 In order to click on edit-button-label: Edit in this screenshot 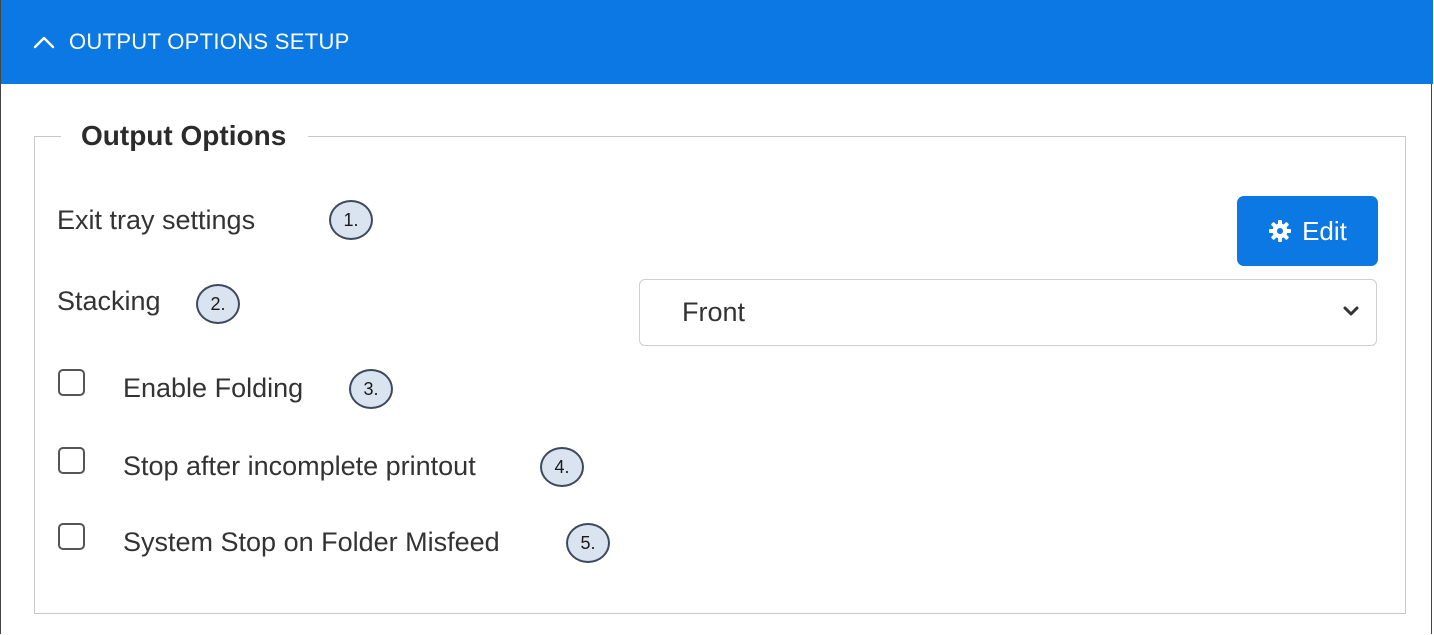, I will do `click(1324, 230)`.